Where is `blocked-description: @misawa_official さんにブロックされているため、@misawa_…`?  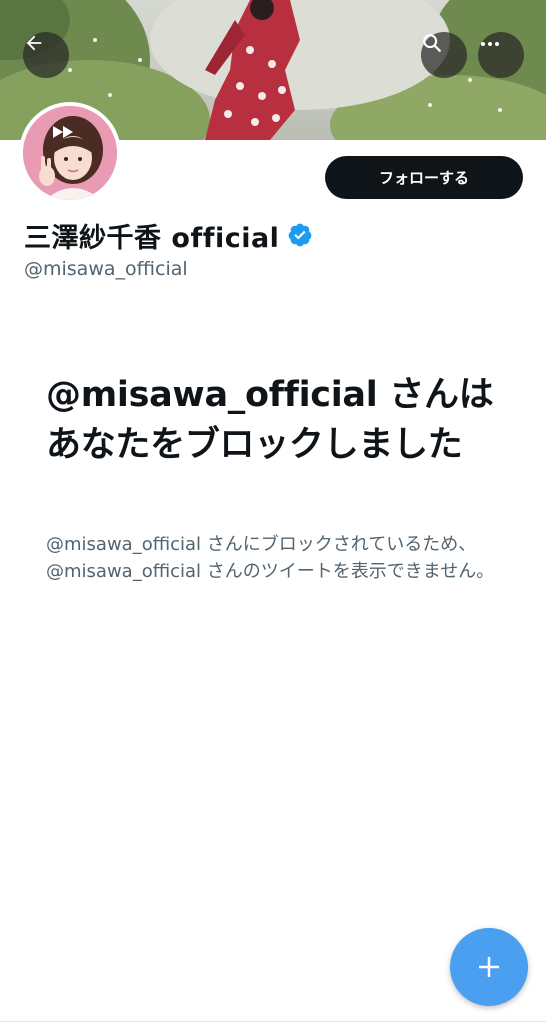 blocked-description: @misawa_official さんにブロックされているため、@misawa_… is located at coordinates (270, 558).